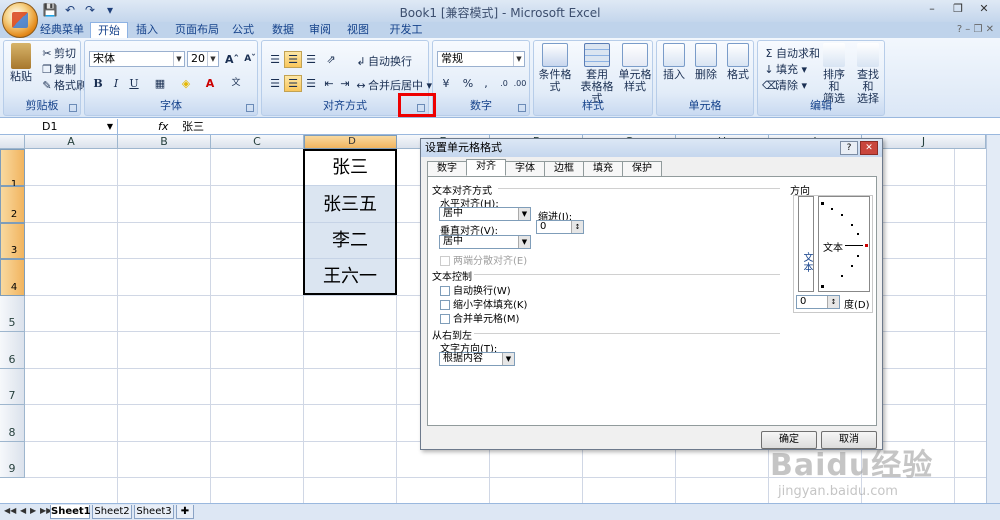 Image resolution: width=1000 pixels, height=520 pixels. Describe the element at coordinates (564, 168) in the screenshot. I see `dialog-tab-border: 边框` at that location.